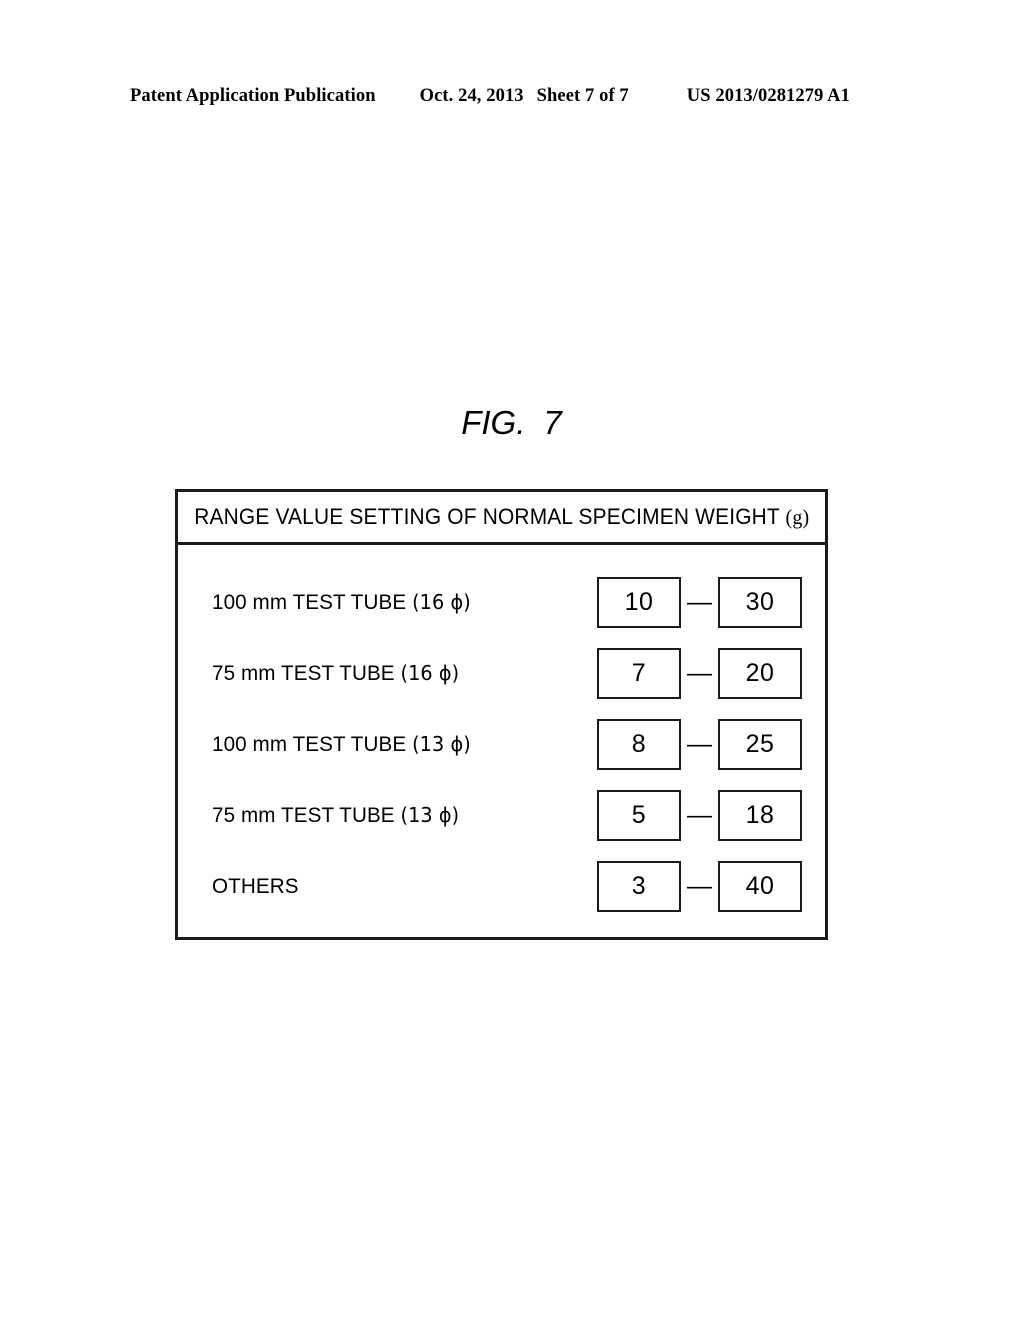  I want to click on range-min-input: 10, so click(639, 602).